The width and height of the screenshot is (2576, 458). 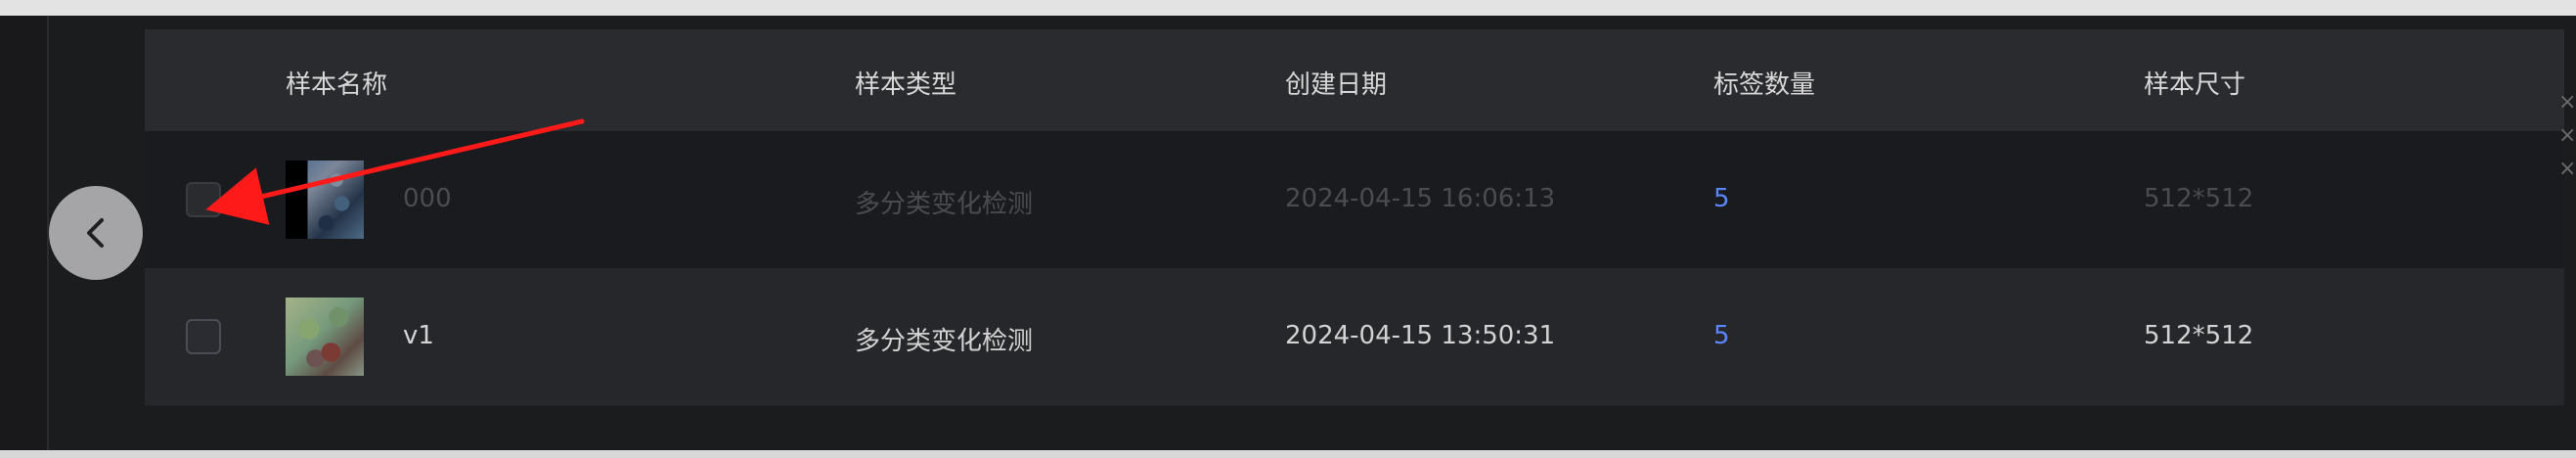 I want to click on created-date: 2024-04-15 16:06:13, so click(x=1420, y=198).